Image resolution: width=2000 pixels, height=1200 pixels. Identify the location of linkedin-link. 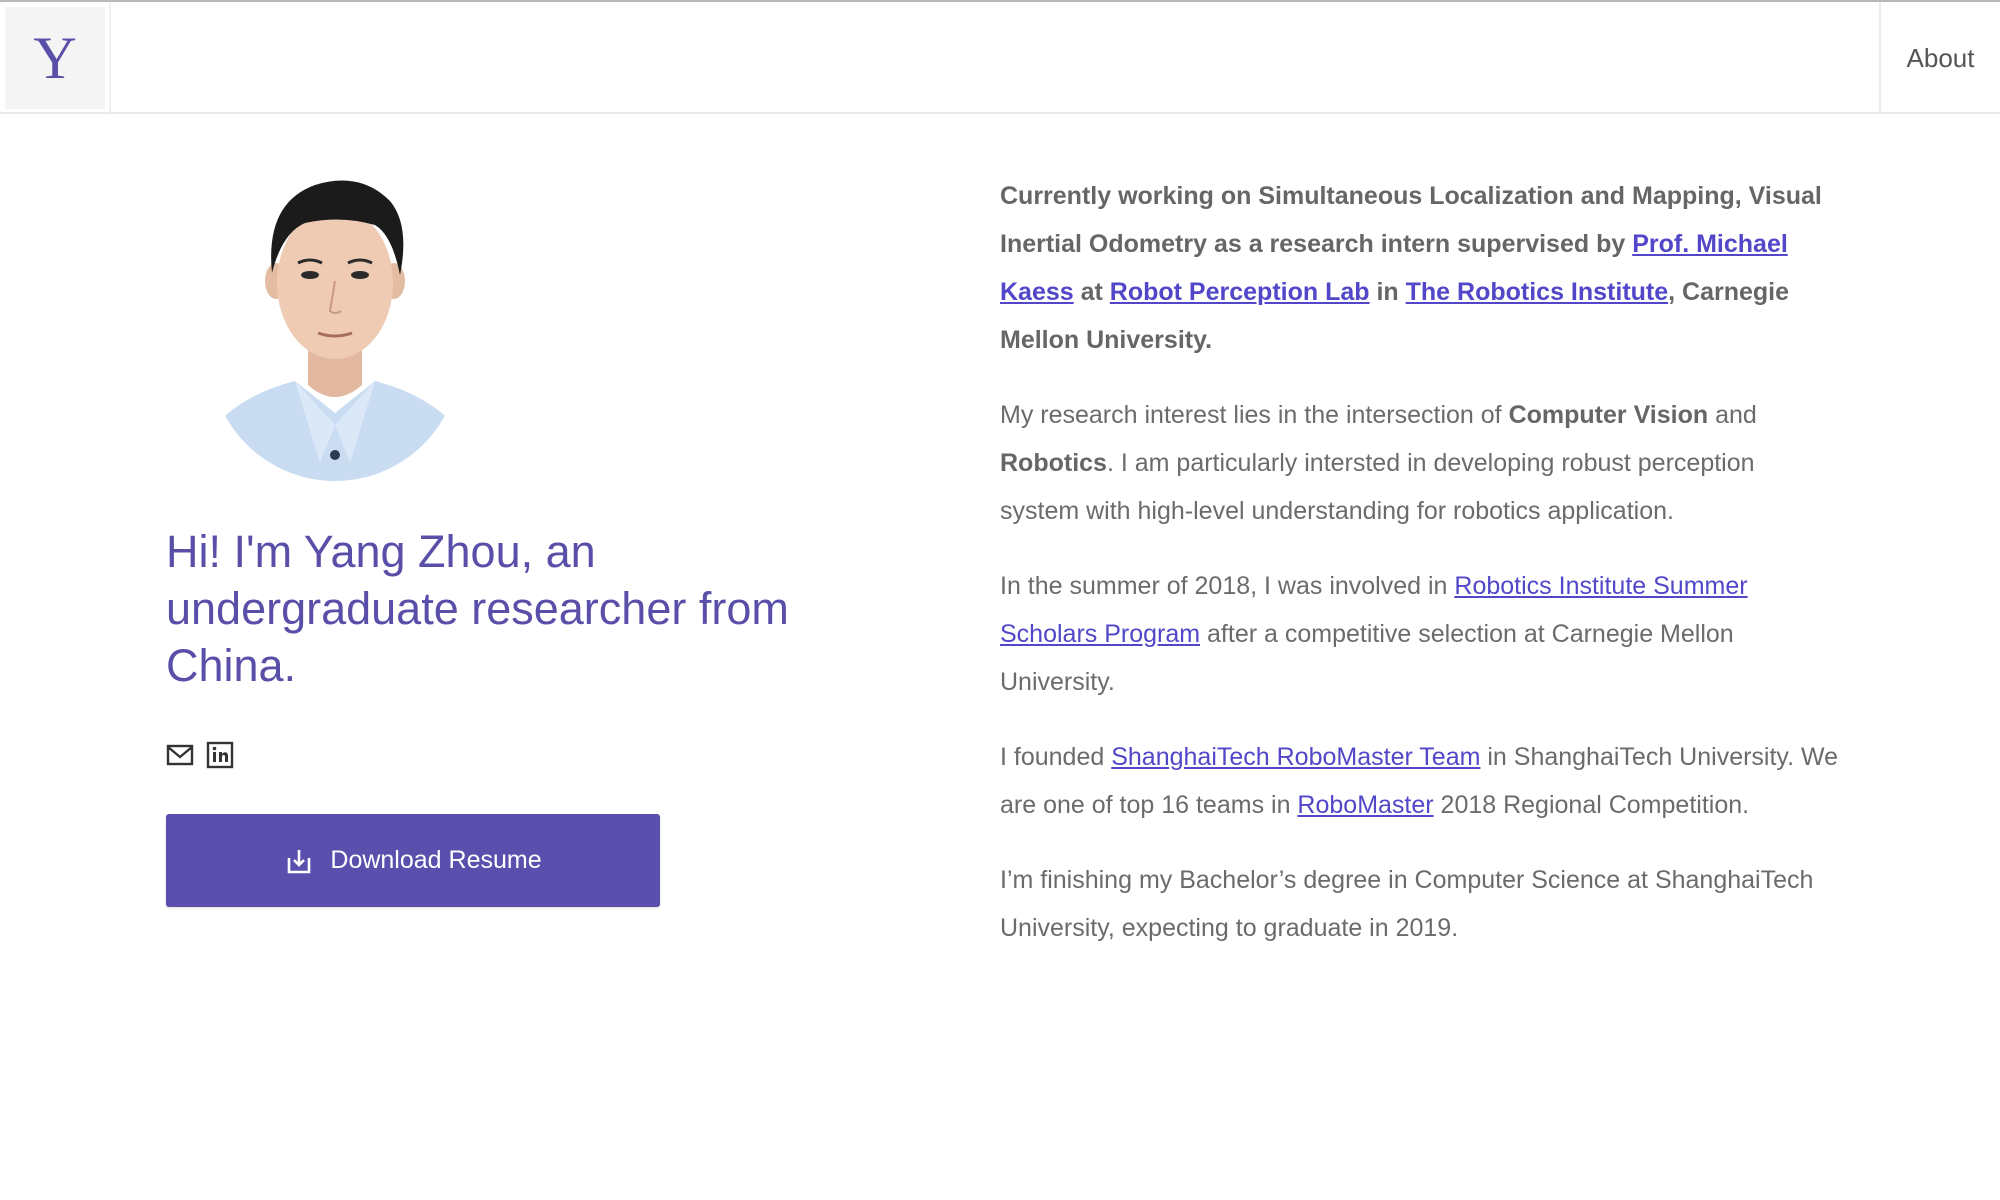
(220, 755).